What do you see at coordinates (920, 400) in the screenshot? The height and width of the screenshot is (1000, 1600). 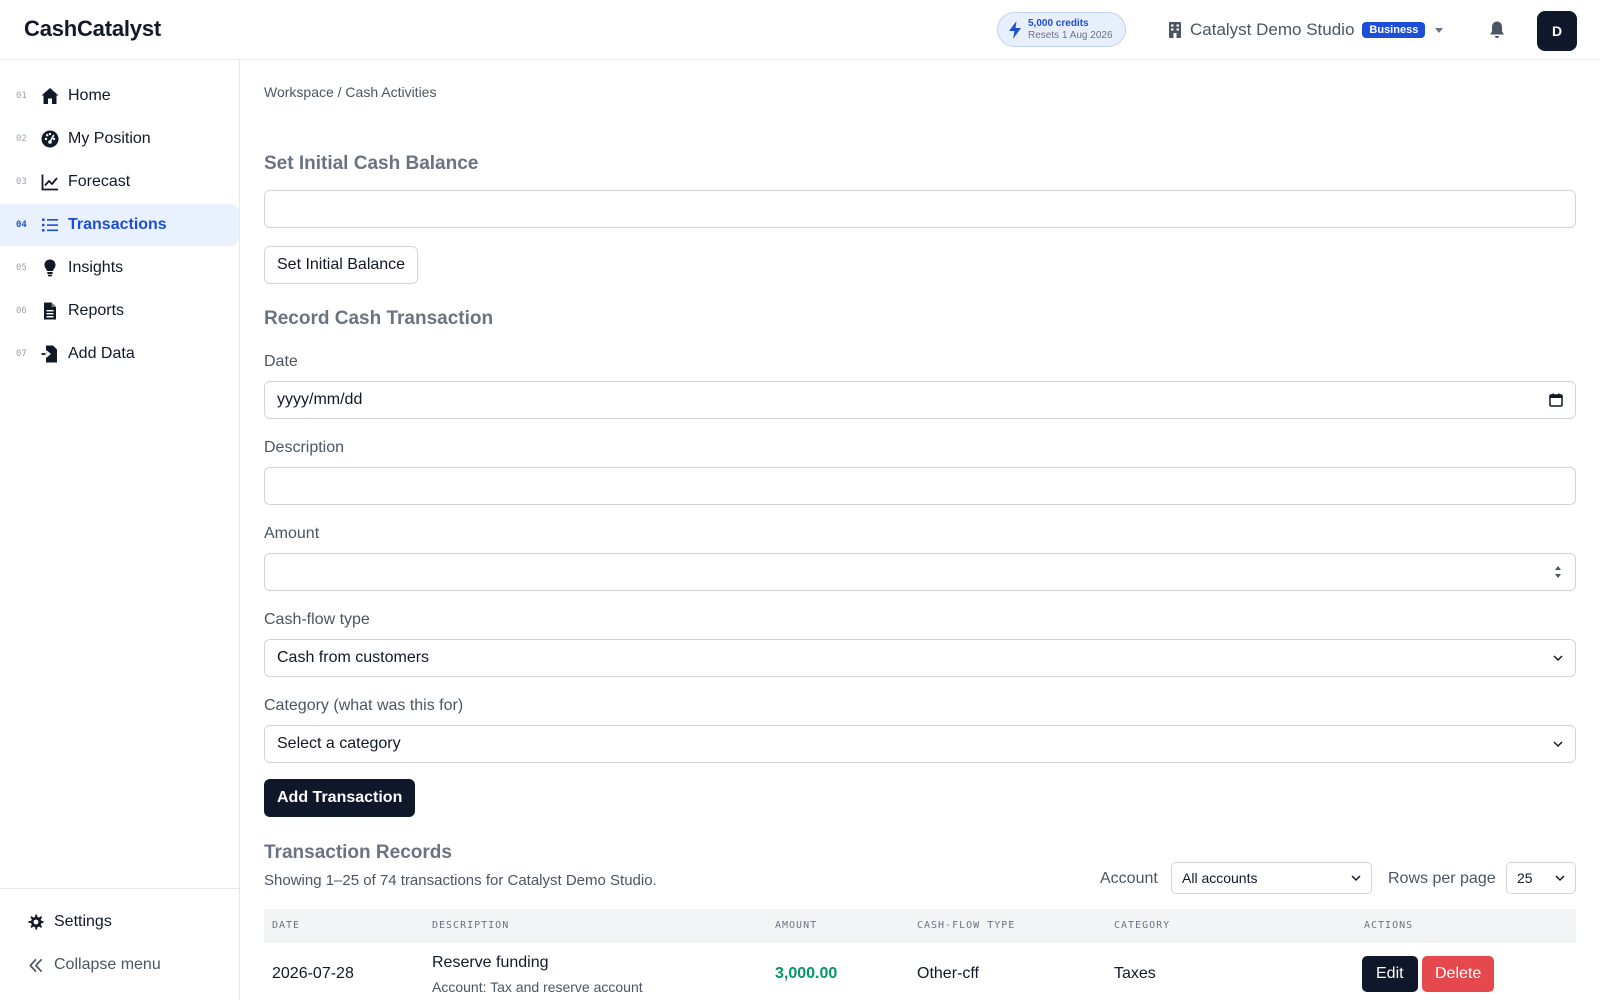 I see `date-input: yyyy/mm/dd` at bounding box center [920, 400].